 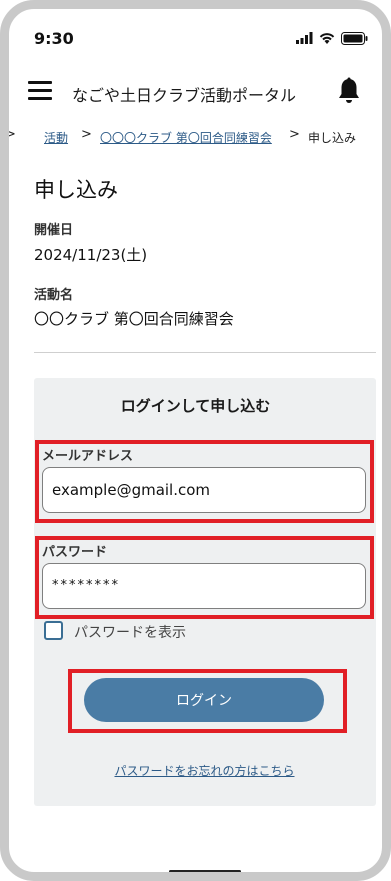 I want to click on home-indicator, so click(x=205, y=871).